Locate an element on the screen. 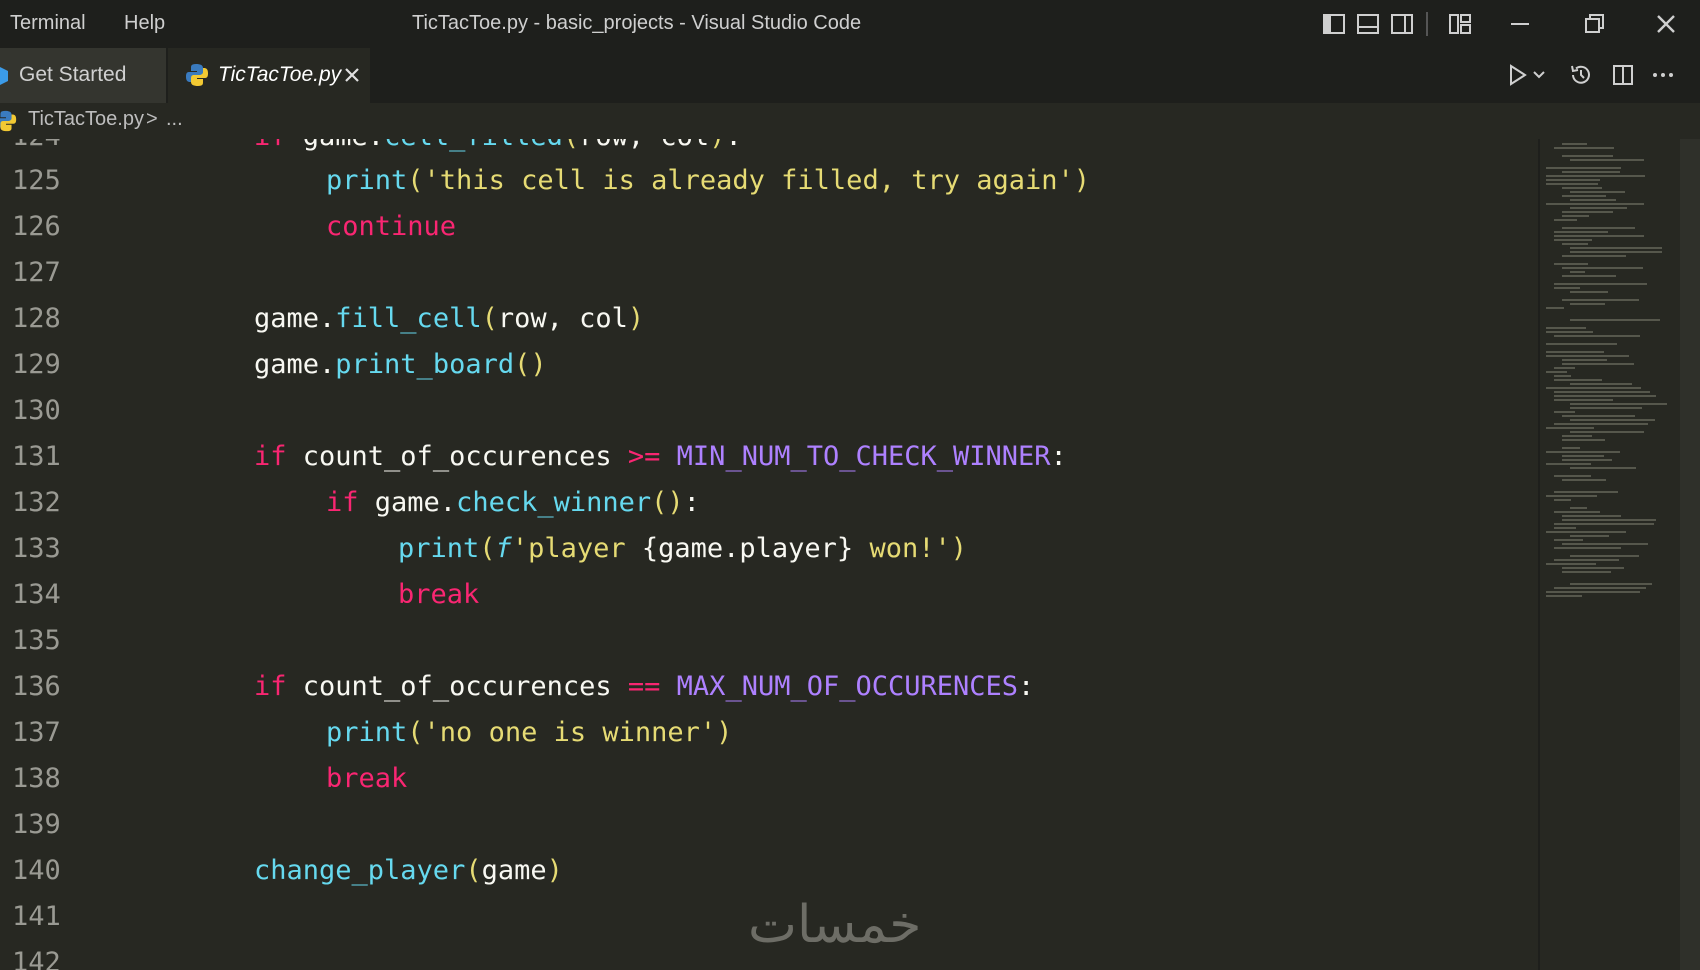 The image size is (1700, 970). code-text: game.print_board() is located at coordinates (400, 364).